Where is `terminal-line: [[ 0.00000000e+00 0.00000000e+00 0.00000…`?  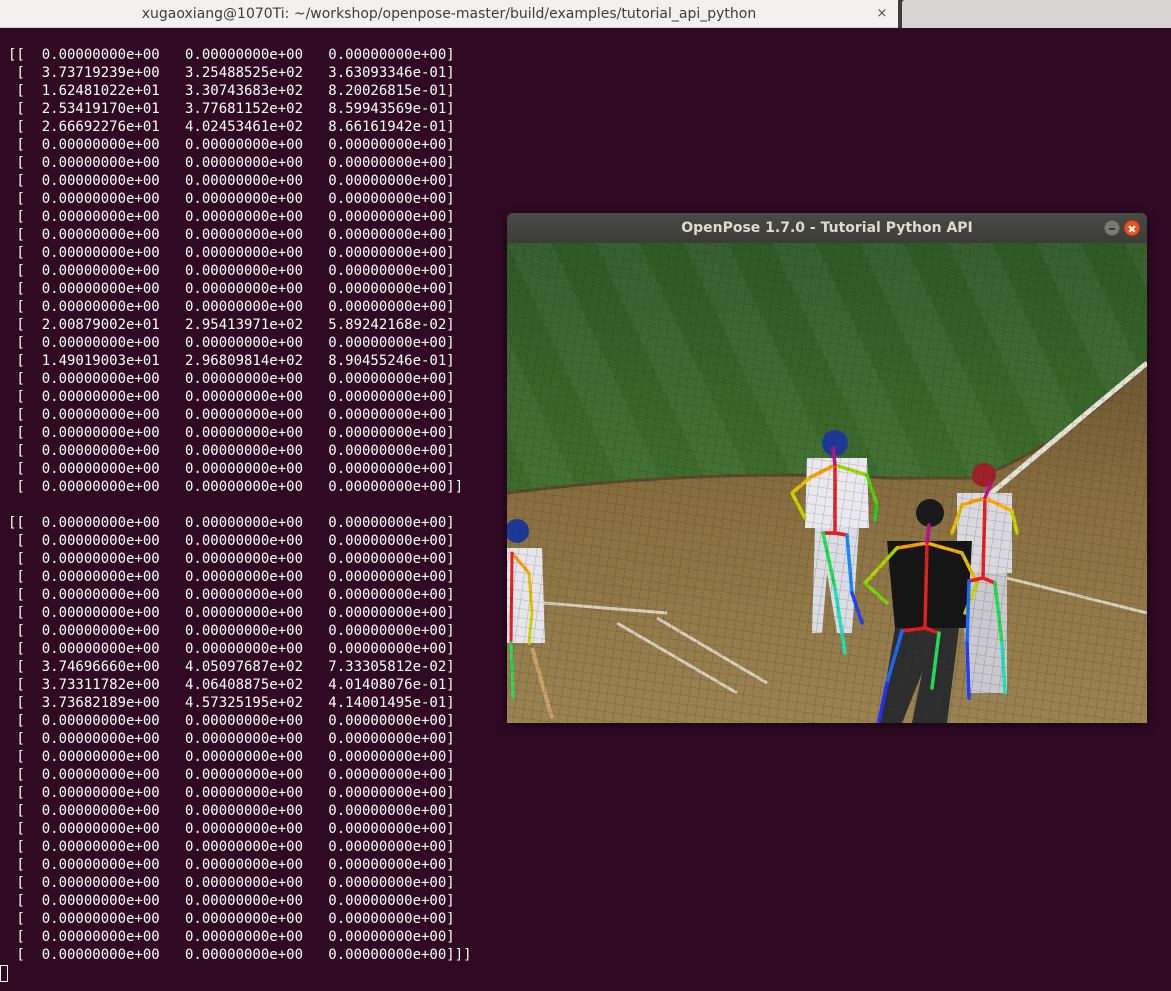
terminal-line: [[ 0.00000000e+00 0.00000000e+00 0.00000… is located at coordinates (231, 55).